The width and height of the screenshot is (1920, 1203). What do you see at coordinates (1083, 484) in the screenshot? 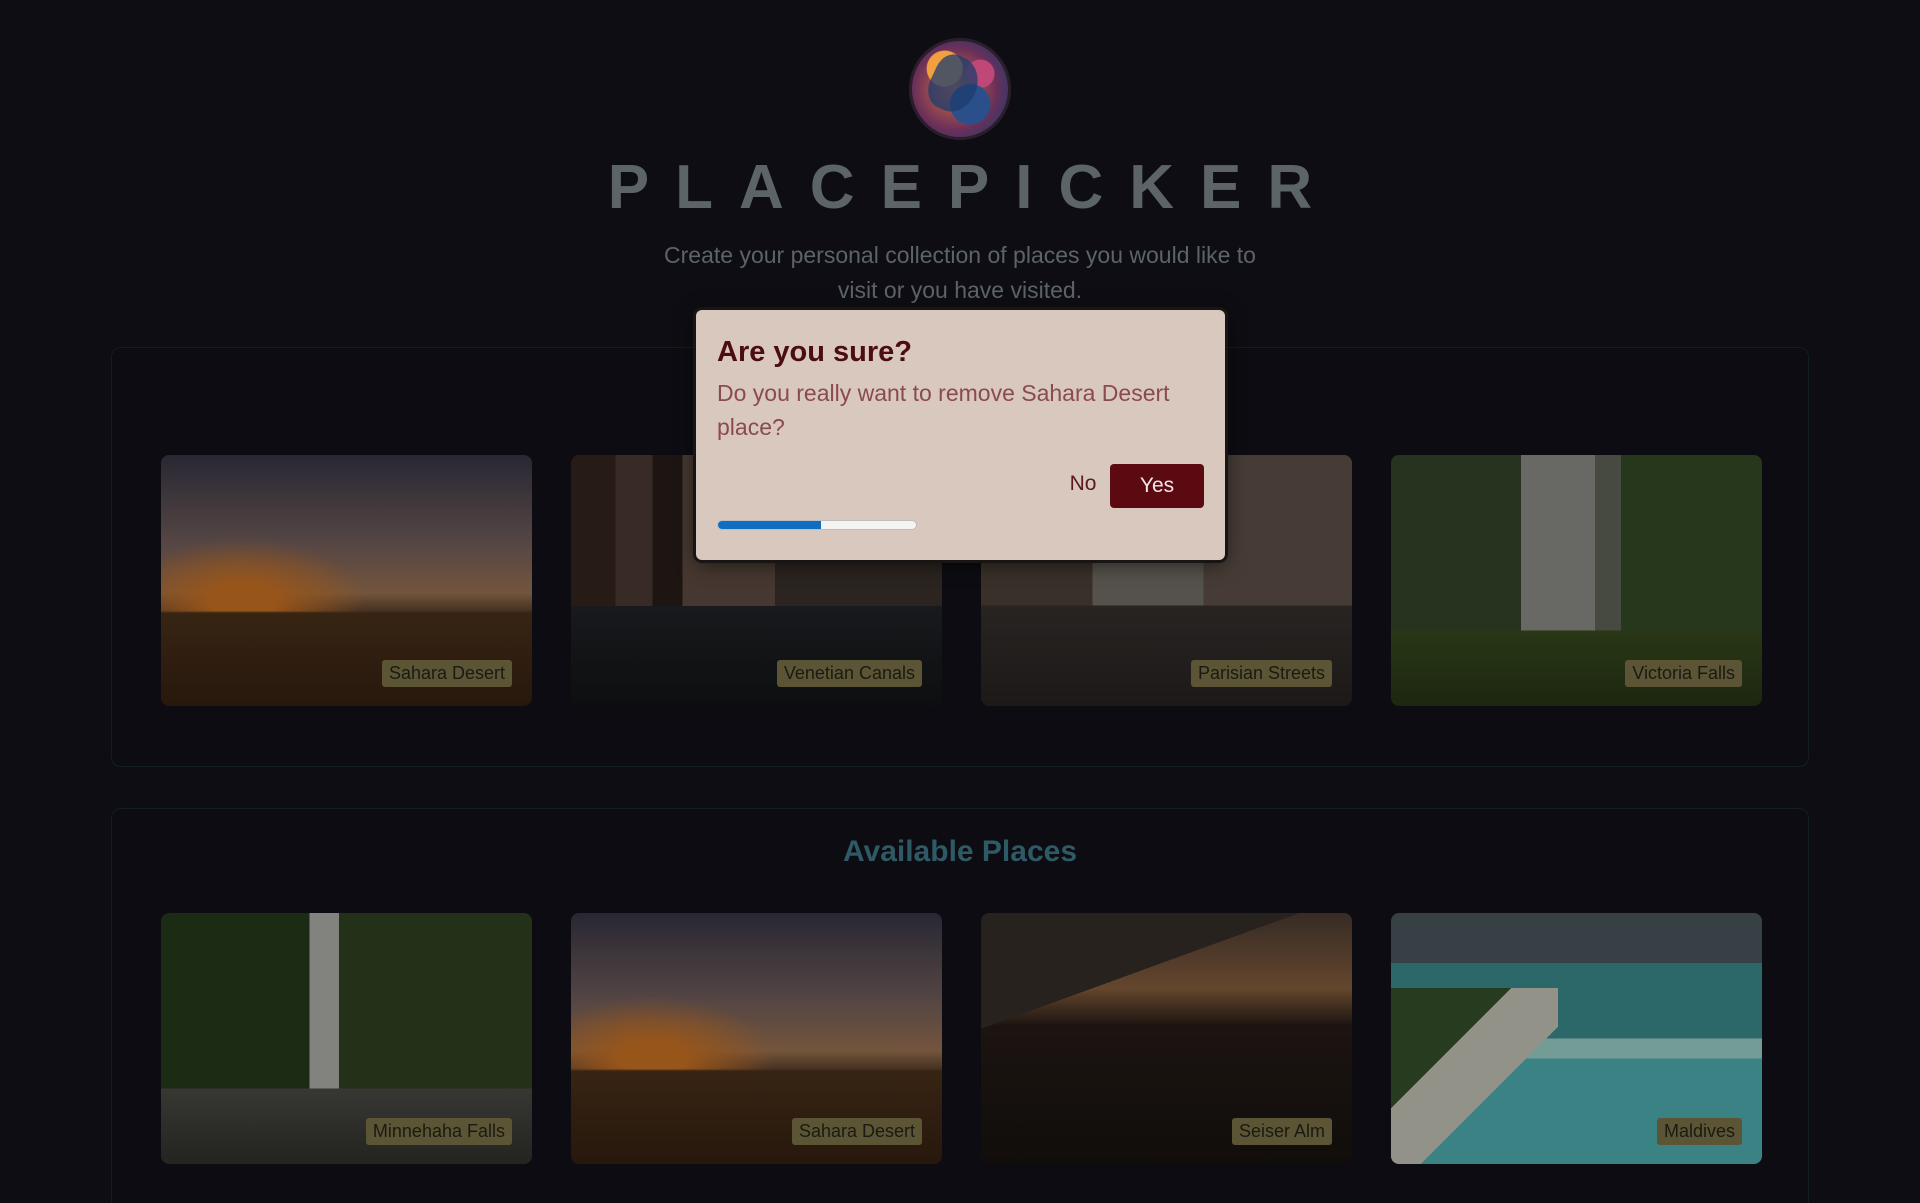
I see `no-button: No` at bounding box center [1083, 484].